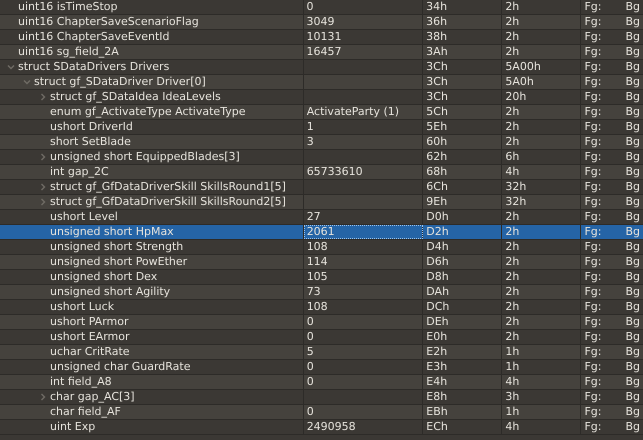 The image size is (643, 440). Describe the element at coordinates (321, 337) in the screenshot. I see `table-row: ushort EArmor 0 E0h 2h Fg: Bg` at that location.